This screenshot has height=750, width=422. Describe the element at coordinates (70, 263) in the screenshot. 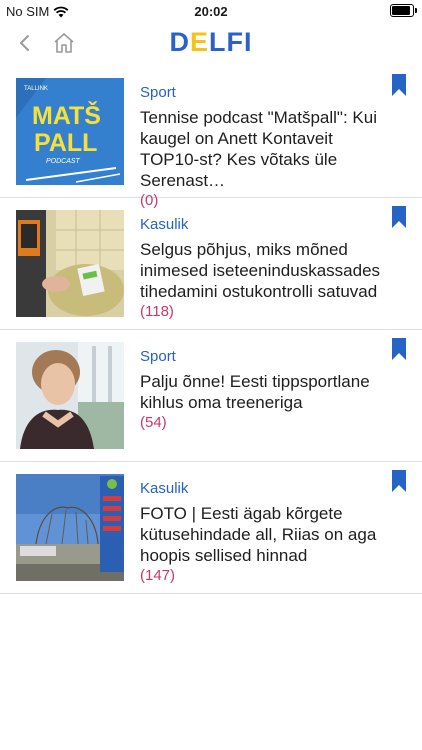

I see `checkout-thumbnail` at that location.